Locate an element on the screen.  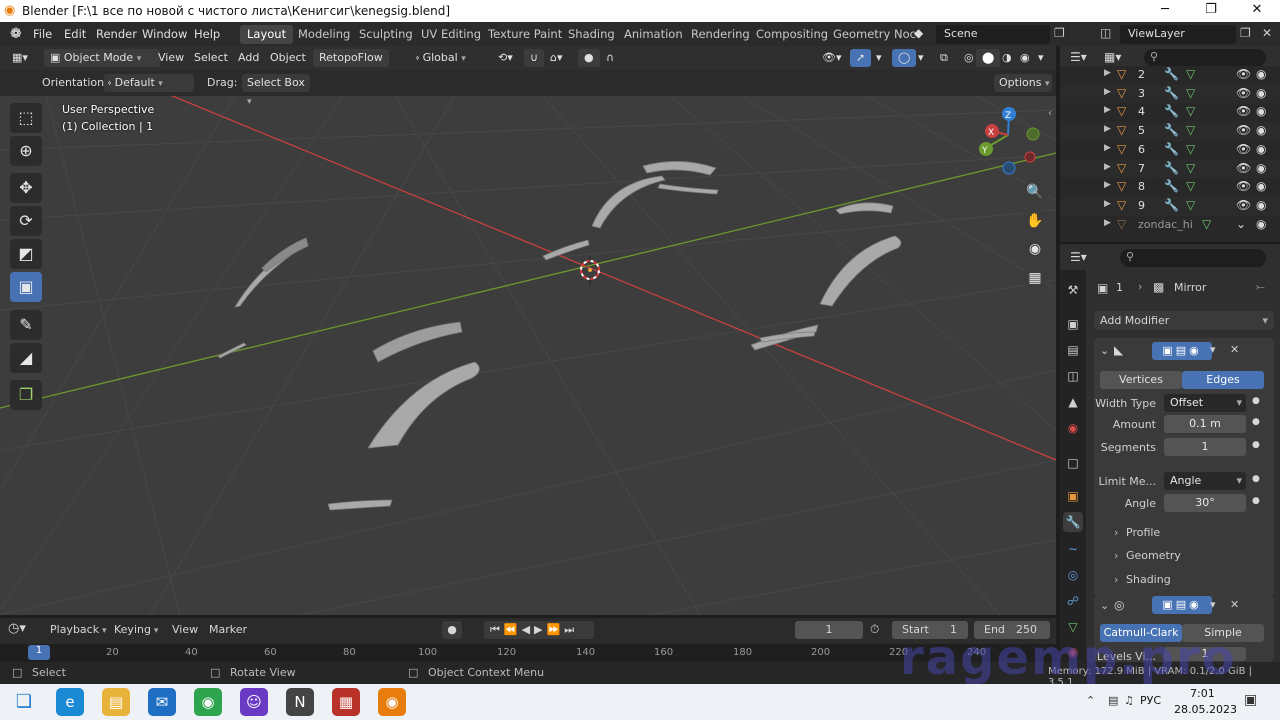
notepad-icon: N is located at coordinates (300, 702).